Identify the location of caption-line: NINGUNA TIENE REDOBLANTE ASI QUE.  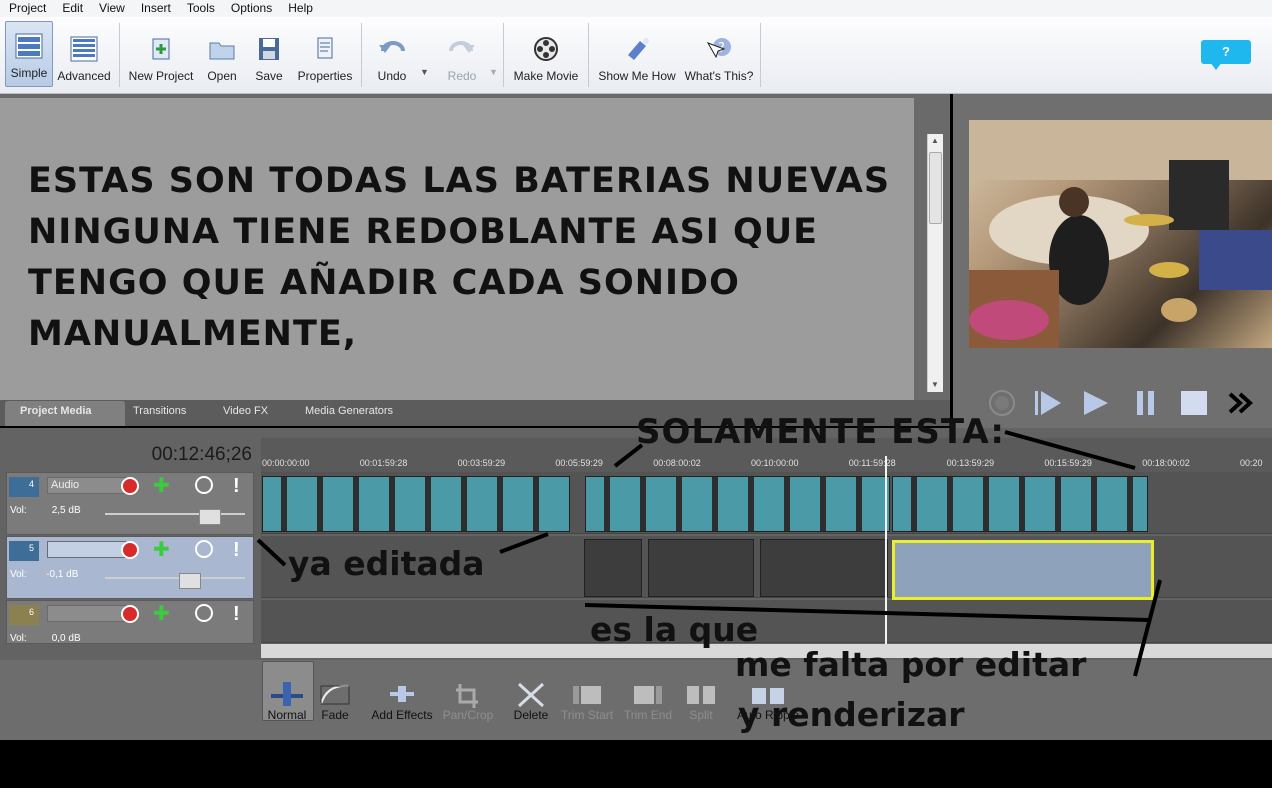
(423, 232).